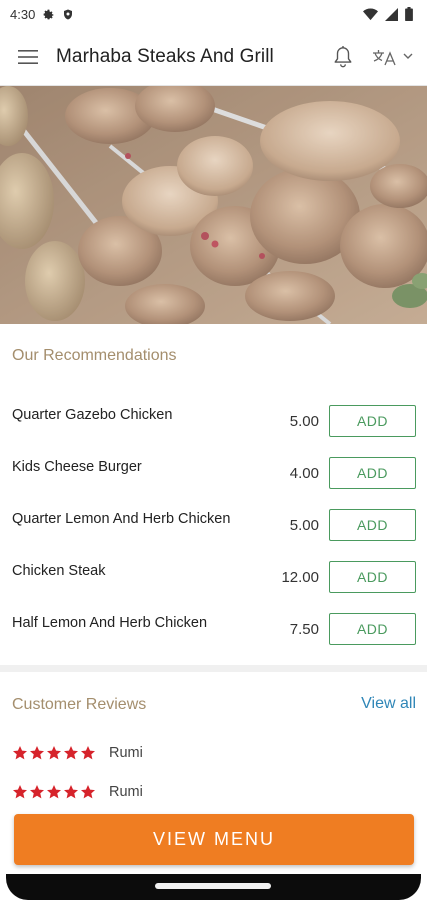  What do you see at coordinates (42, 14) in the screenshot?
I see `status-left: 4:30` at bounding box center [42, 14].